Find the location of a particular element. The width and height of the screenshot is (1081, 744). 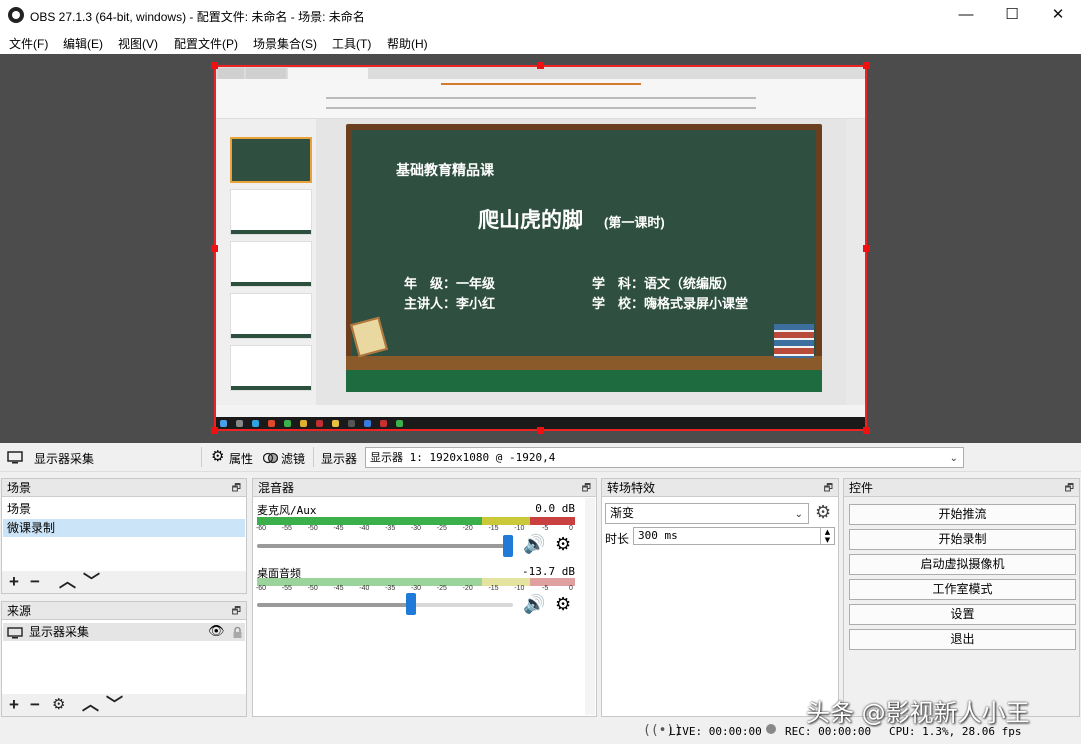

taskbar-search-icon is located at coordinates (239, 423).